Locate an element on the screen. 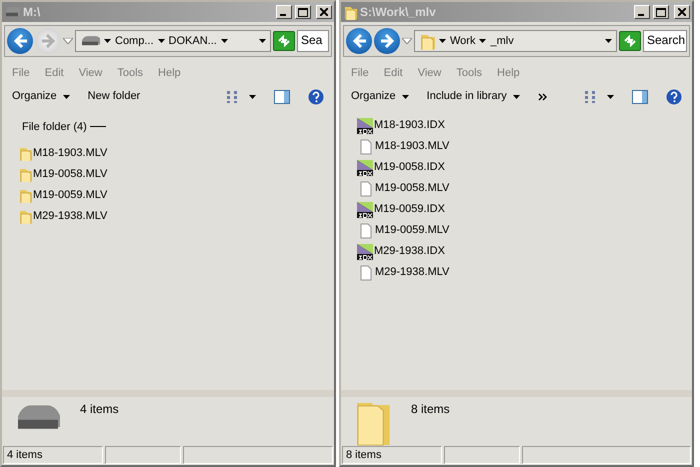 The image size is (700, 467). forward-button is located at coordinates (387, 41).